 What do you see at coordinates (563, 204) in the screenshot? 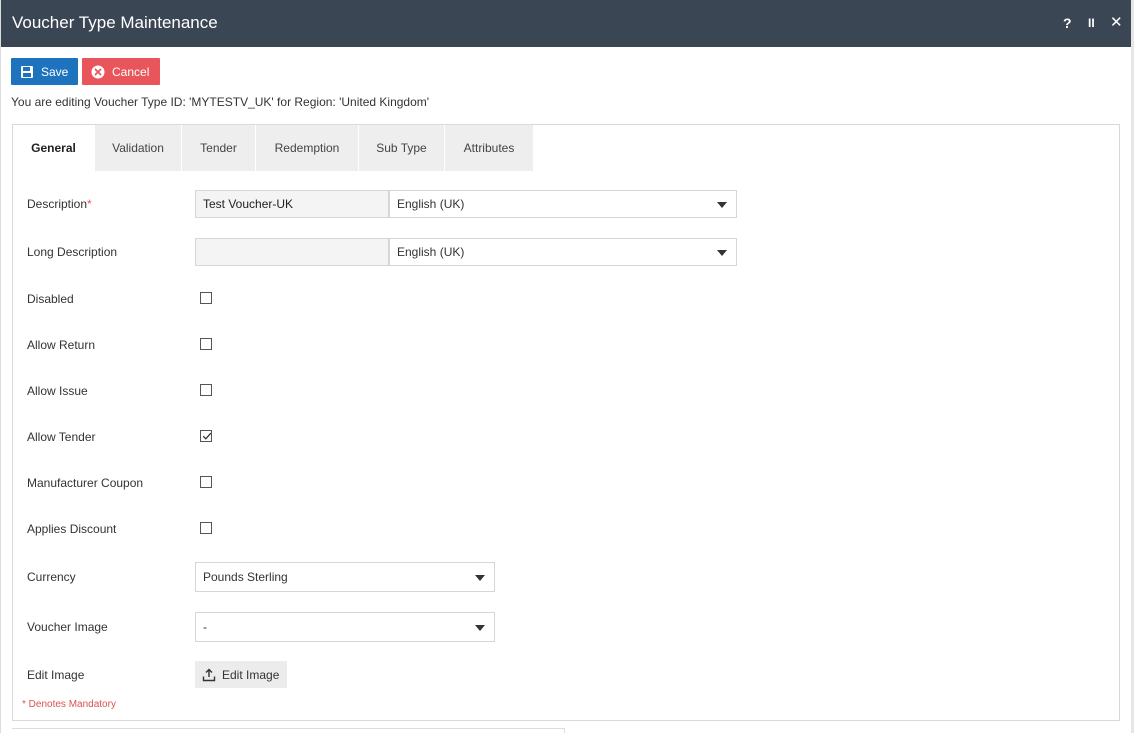
I see `description-language-select: English (UK)` at bounding box center [563, 204].